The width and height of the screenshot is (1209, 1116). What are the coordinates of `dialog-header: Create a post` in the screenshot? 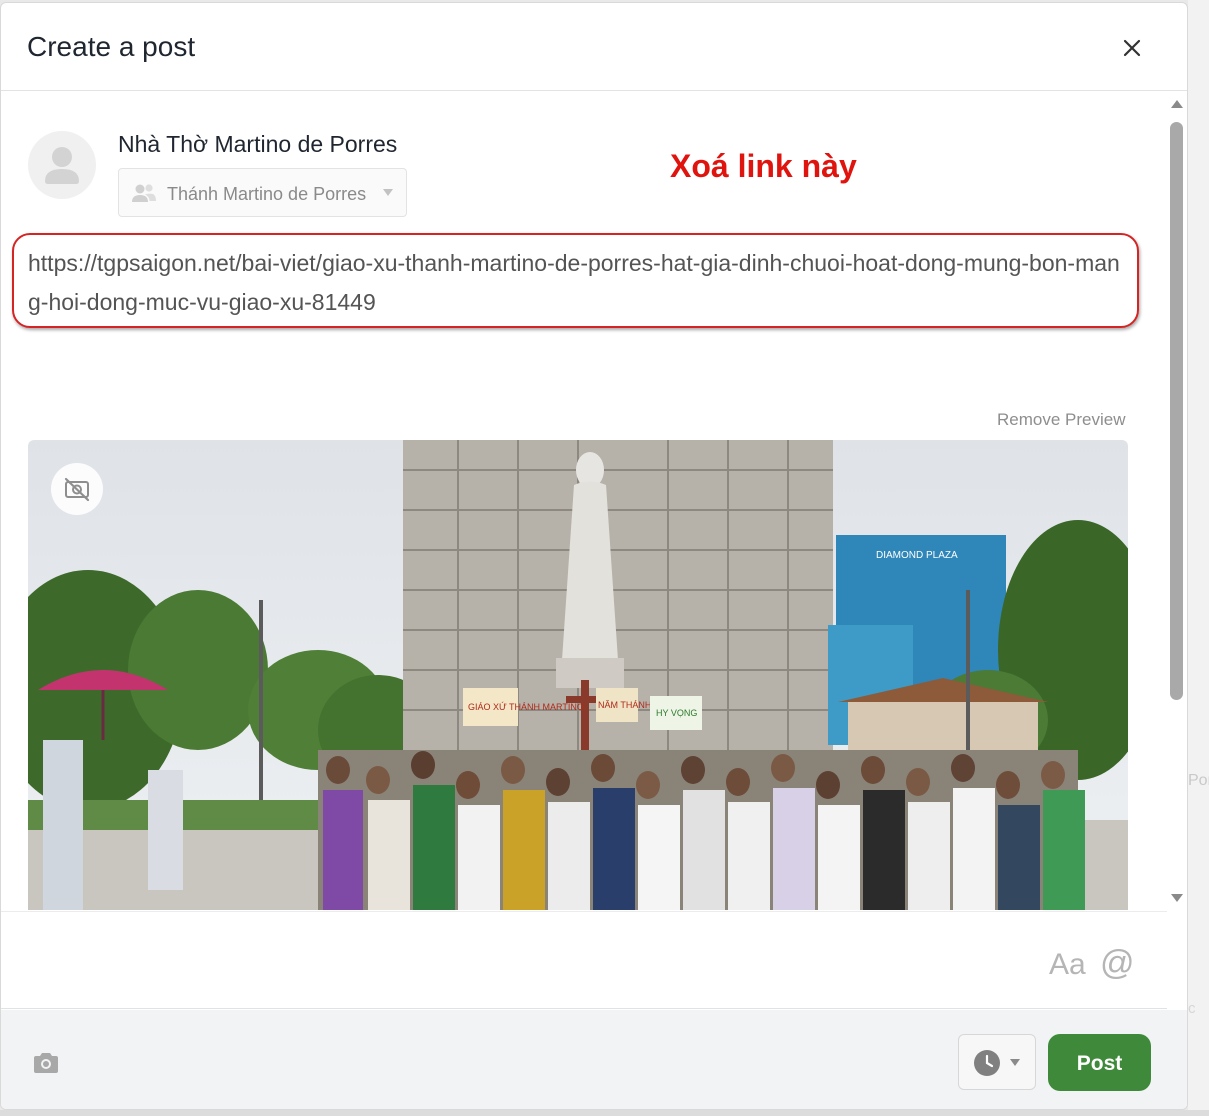 It's located at (594, 47).